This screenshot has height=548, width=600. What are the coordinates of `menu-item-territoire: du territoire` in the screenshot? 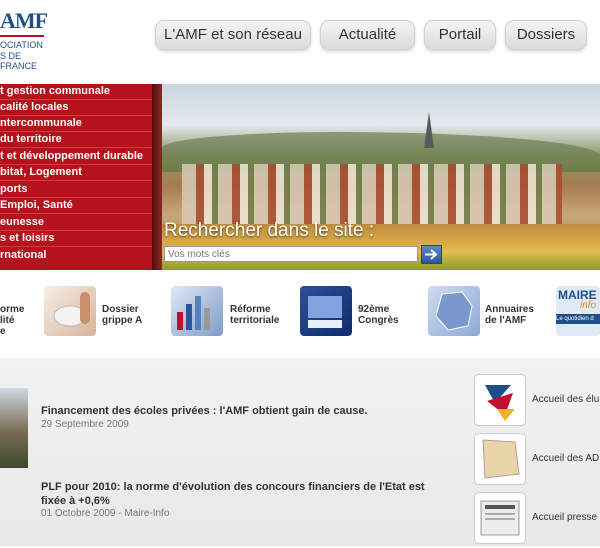 It's located at (76, 140).